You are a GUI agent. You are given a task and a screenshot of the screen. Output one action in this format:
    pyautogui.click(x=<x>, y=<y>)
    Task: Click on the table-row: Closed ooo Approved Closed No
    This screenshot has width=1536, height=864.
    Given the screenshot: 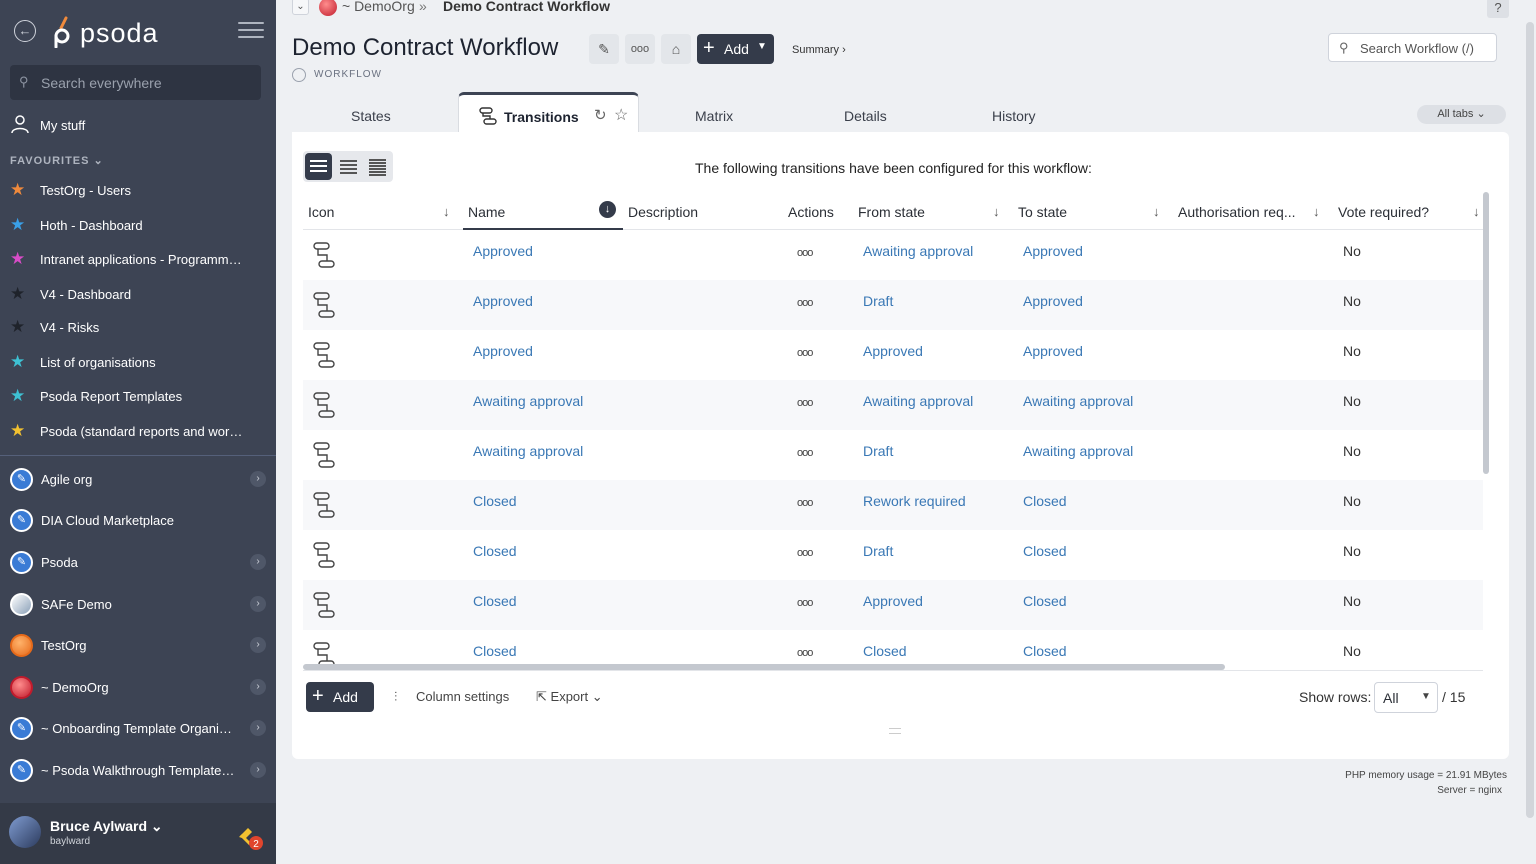 What is the action you would take?
    pyautogui.click(x=893, y=605)
    